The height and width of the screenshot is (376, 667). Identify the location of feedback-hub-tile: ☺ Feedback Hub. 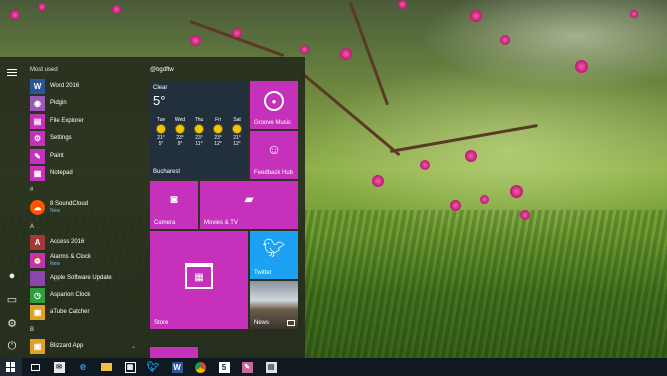
(274, 155).